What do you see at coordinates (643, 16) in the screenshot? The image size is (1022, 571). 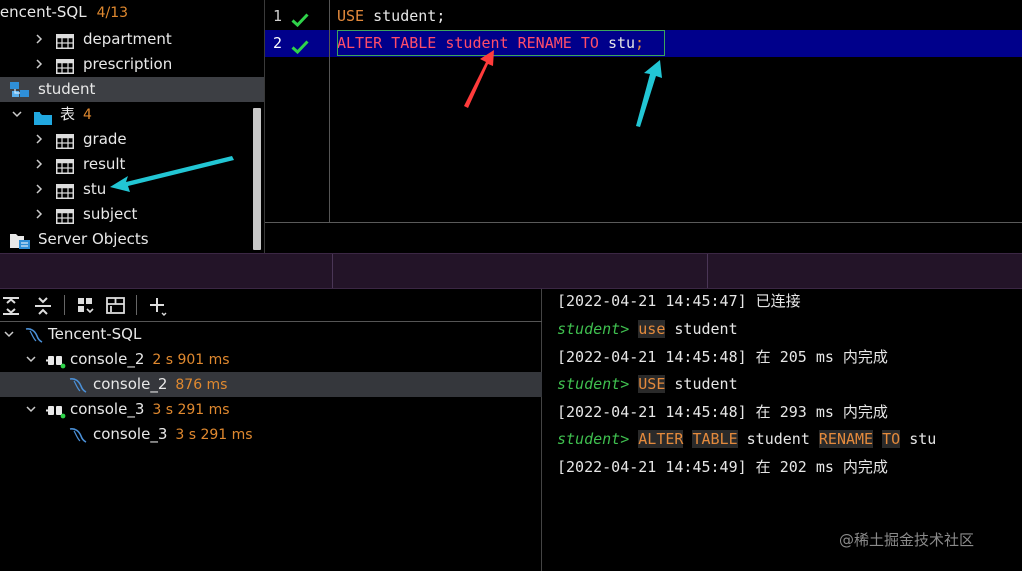 I see `editor-line-1: 1 USE student;` at bounding box center [643, 16].